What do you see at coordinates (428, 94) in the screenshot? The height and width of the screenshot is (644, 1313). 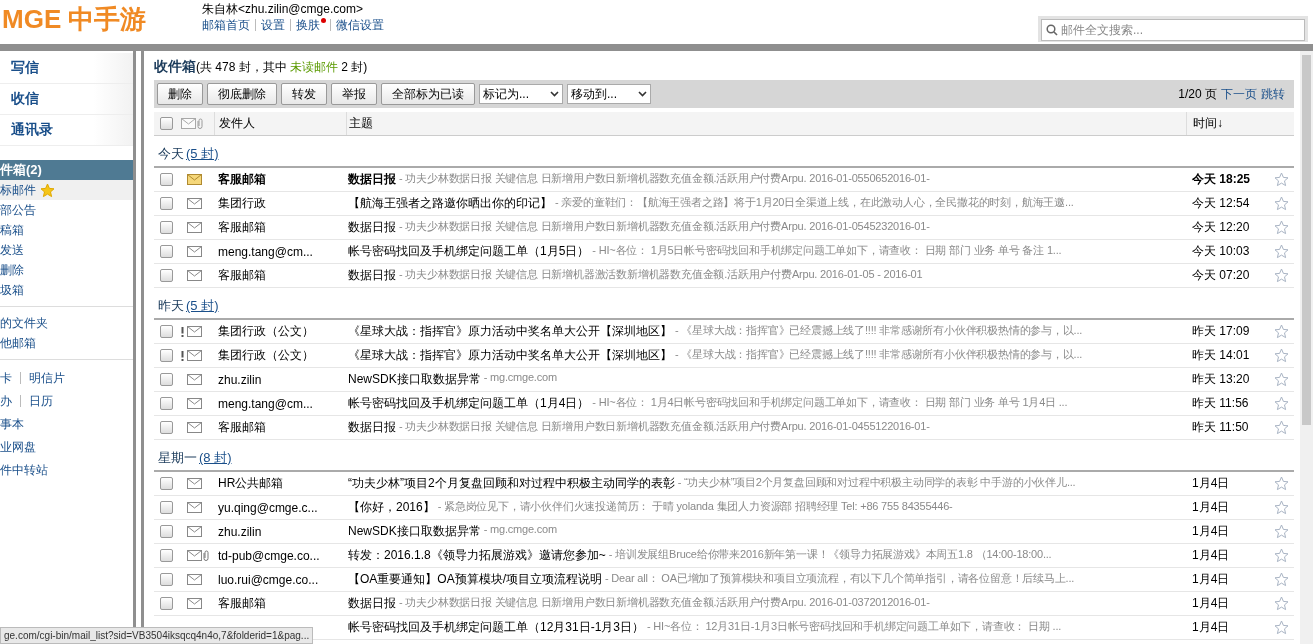 I see `toolbar-button: 全部标为已读` at bounding box center [428, 94].